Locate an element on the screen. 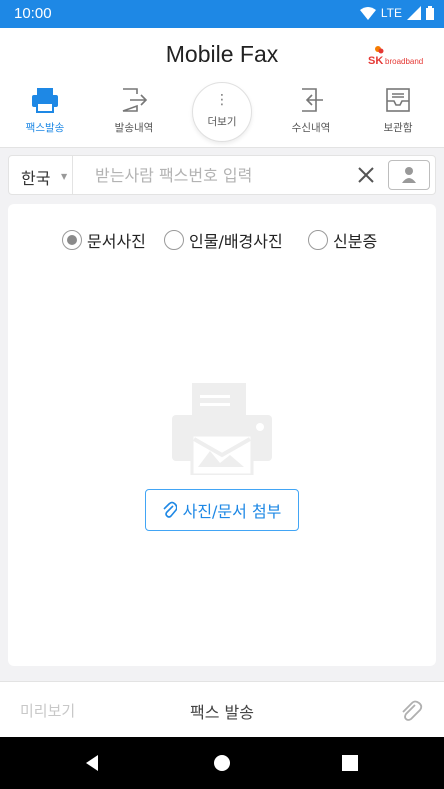  caret-down-icon: ▼ is located at coordinates (64, 176).